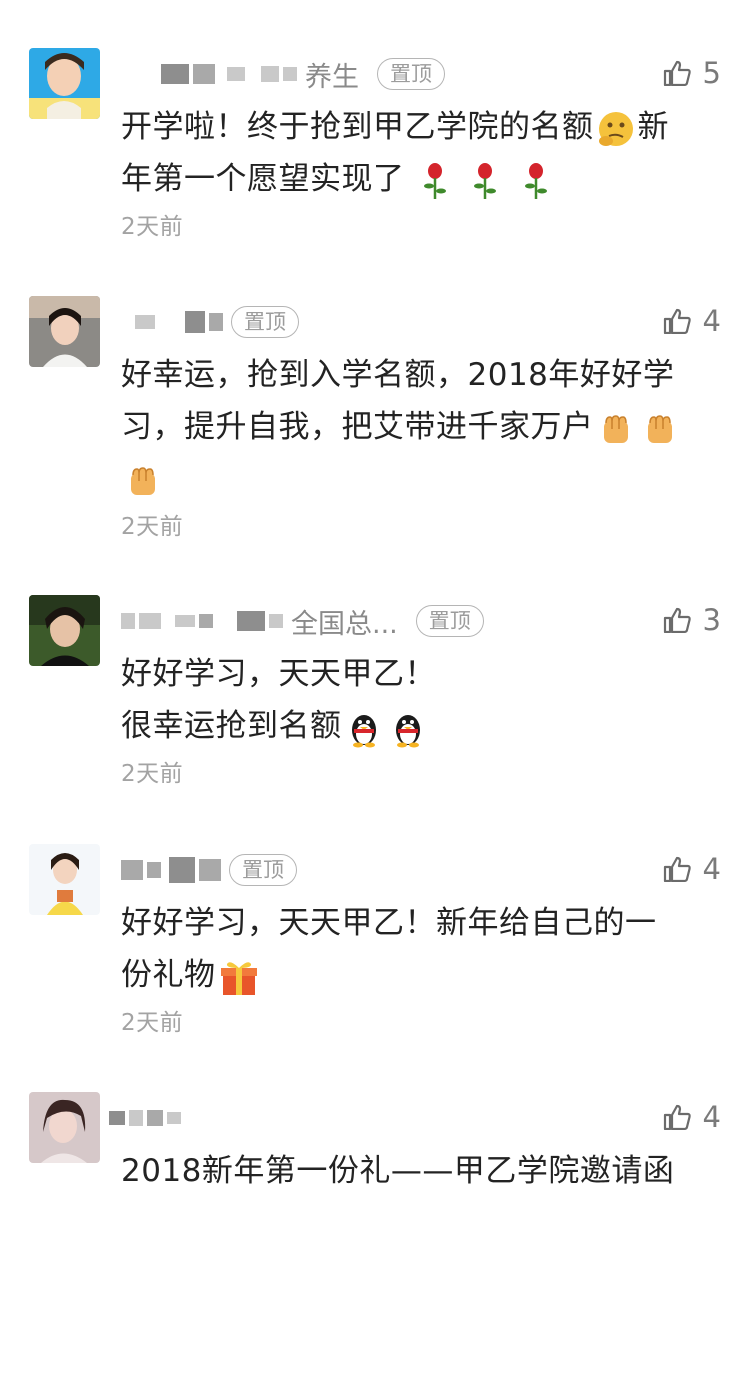 The image size is (749, 1392). Describe the element at coordinates (239, 977) in the screenshot. I see `gift-emoji` at that location.